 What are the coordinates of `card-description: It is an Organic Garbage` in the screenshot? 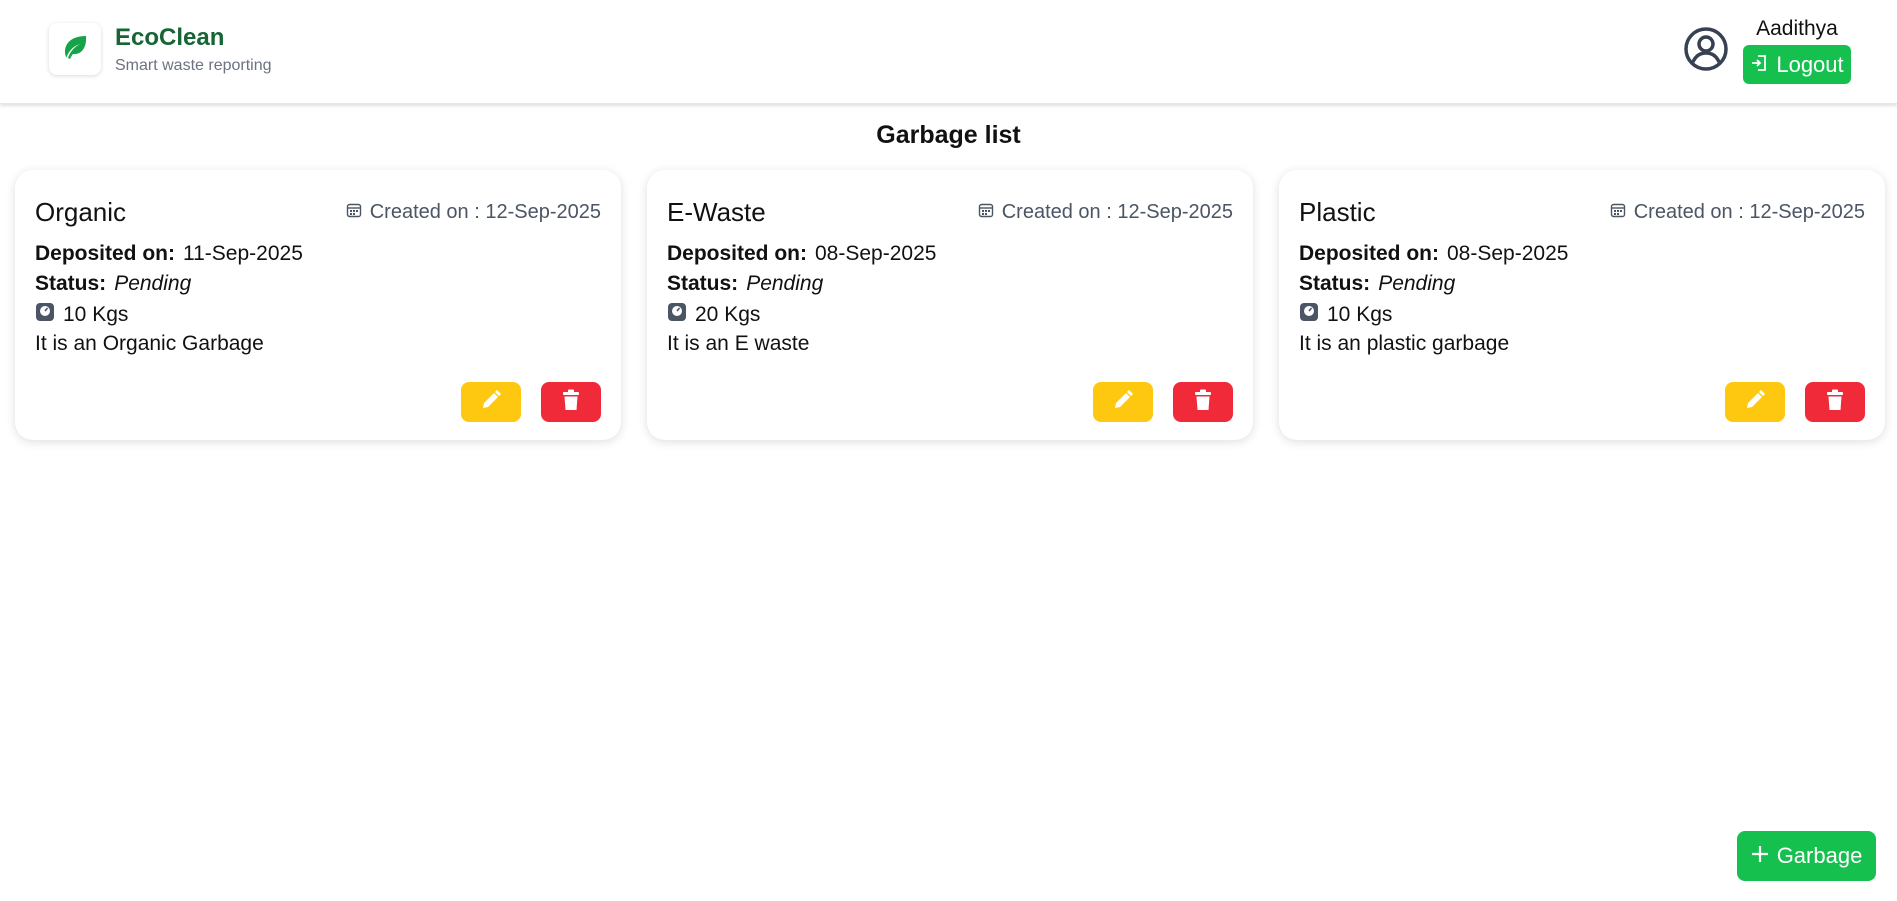 It's located at (149, 343).